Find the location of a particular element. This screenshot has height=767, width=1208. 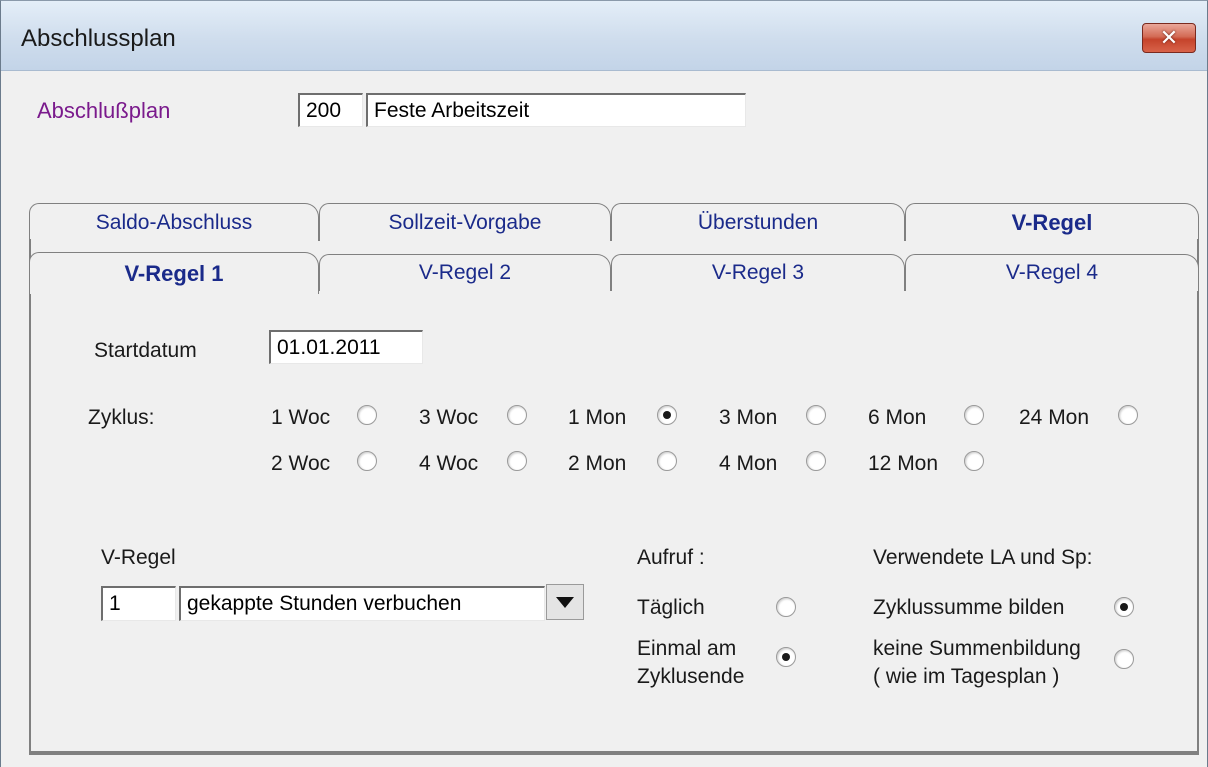

verwendete-label: Verwendete LA und Sp: is located at coordinates (983, 557).